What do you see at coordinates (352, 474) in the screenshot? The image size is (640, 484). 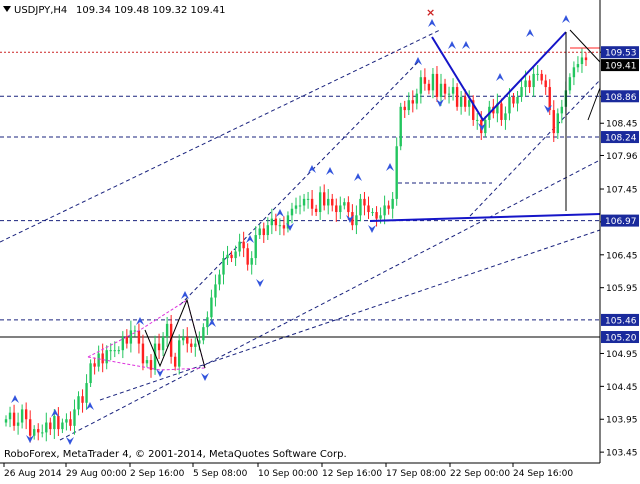 I see `time-tick-label: 12 Sep 16:00` at bounding box center [352, 474].